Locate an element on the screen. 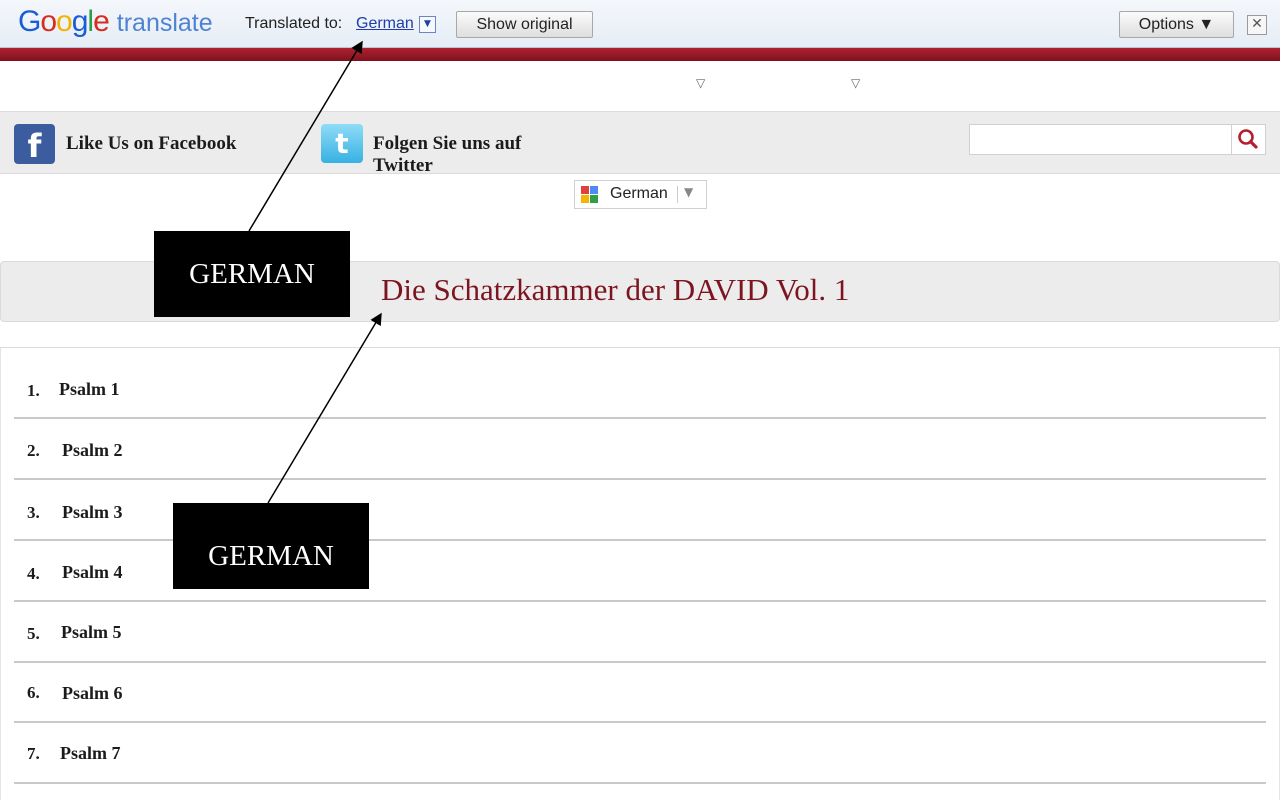 The image size is (1280, 800). search-icon is located at coordinates (1248, 139).